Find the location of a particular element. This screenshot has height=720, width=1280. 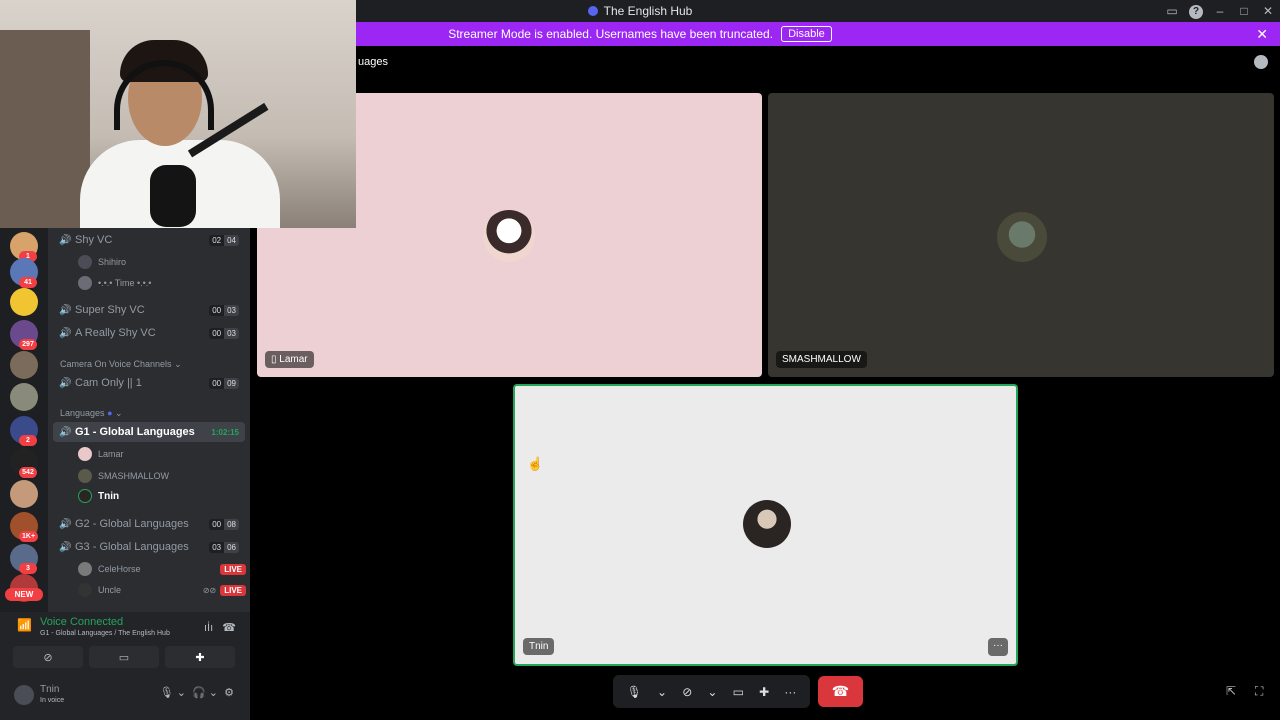

close-banner-icon: ✕ is located at coordinates (1262, 34).